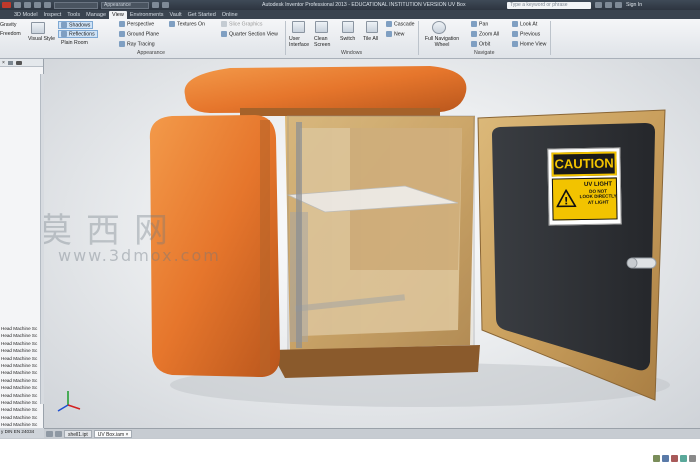  What do you see at coordinates (76, 5) in the screenshot?
I see `material-select` at bounding box center [76, 5].